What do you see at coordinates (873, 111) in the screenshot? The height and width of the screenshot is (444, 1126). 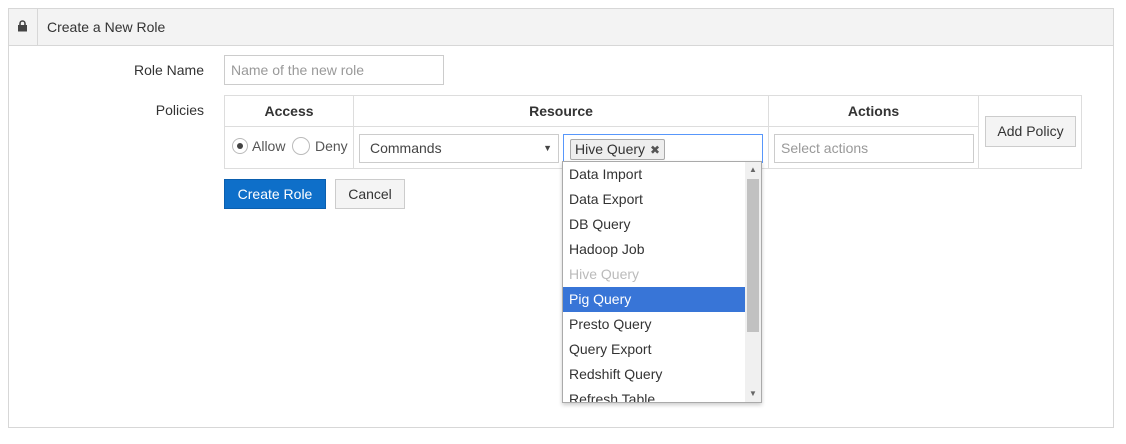 I see `actions-header: Actions` at bounding box center [873, 111].